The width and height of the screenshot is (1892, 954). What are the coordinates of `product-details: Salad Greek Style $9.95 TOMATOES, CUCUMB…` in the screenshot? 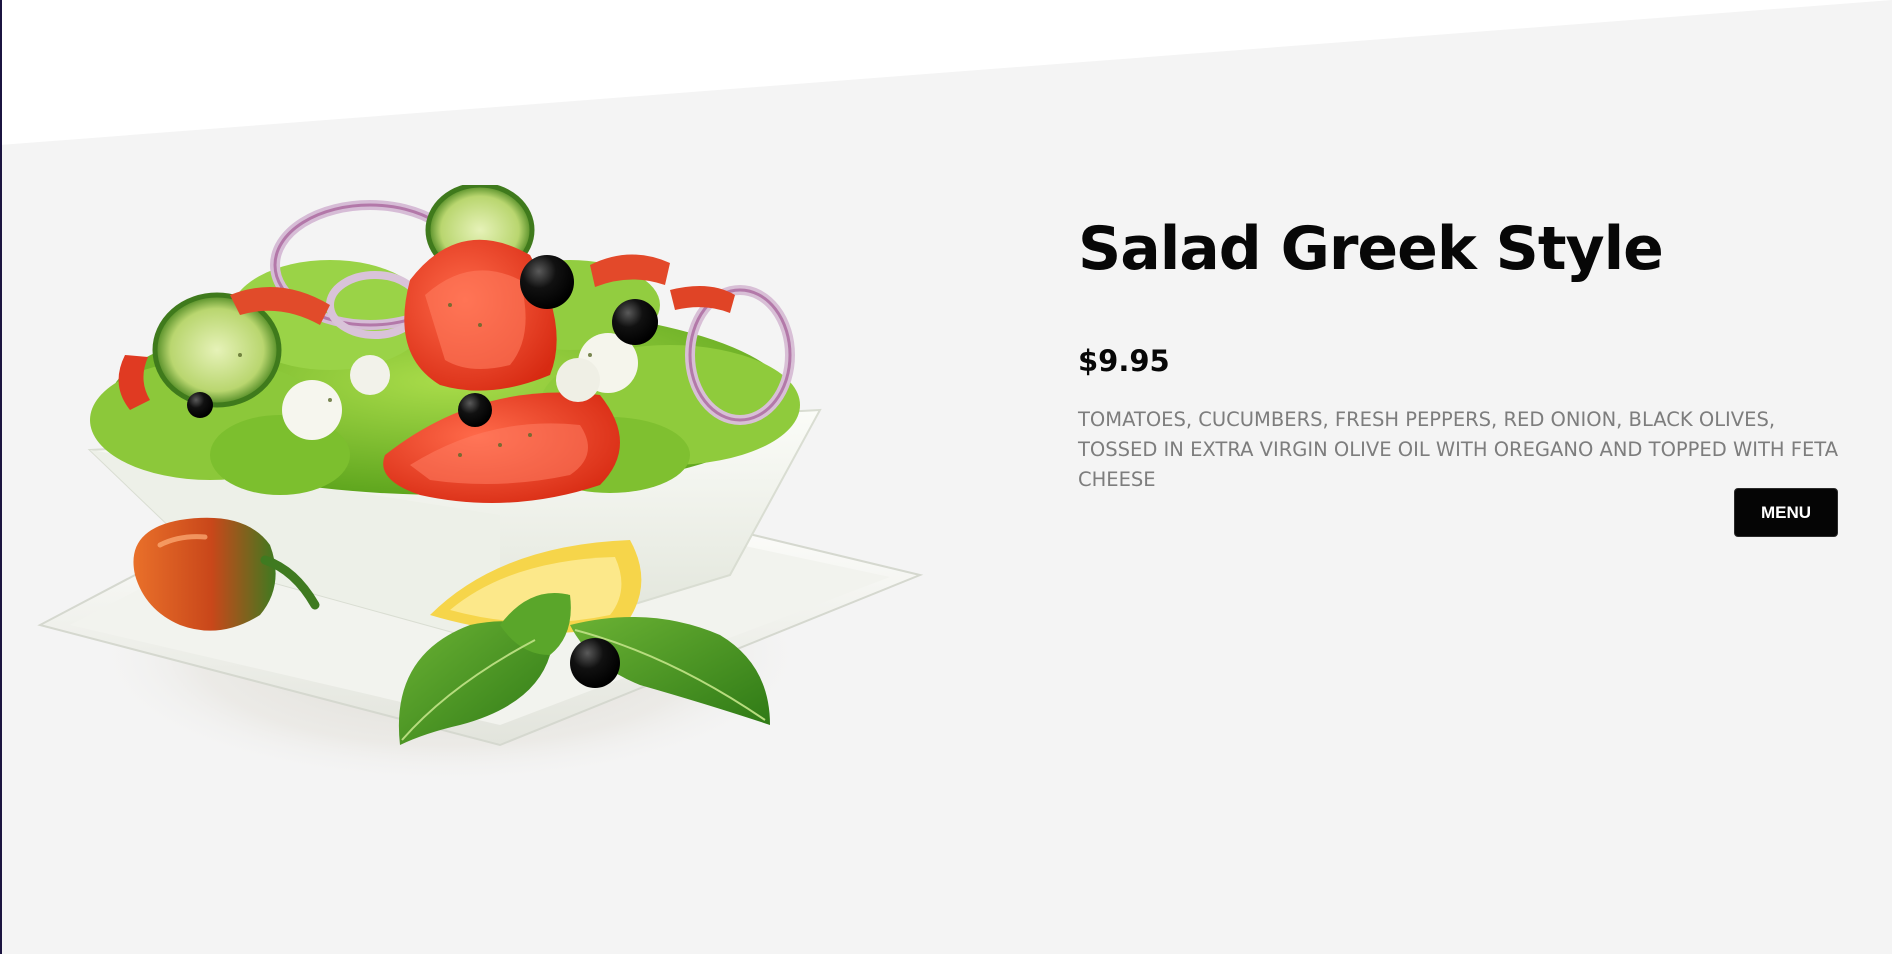 It's located at (1463, 350).